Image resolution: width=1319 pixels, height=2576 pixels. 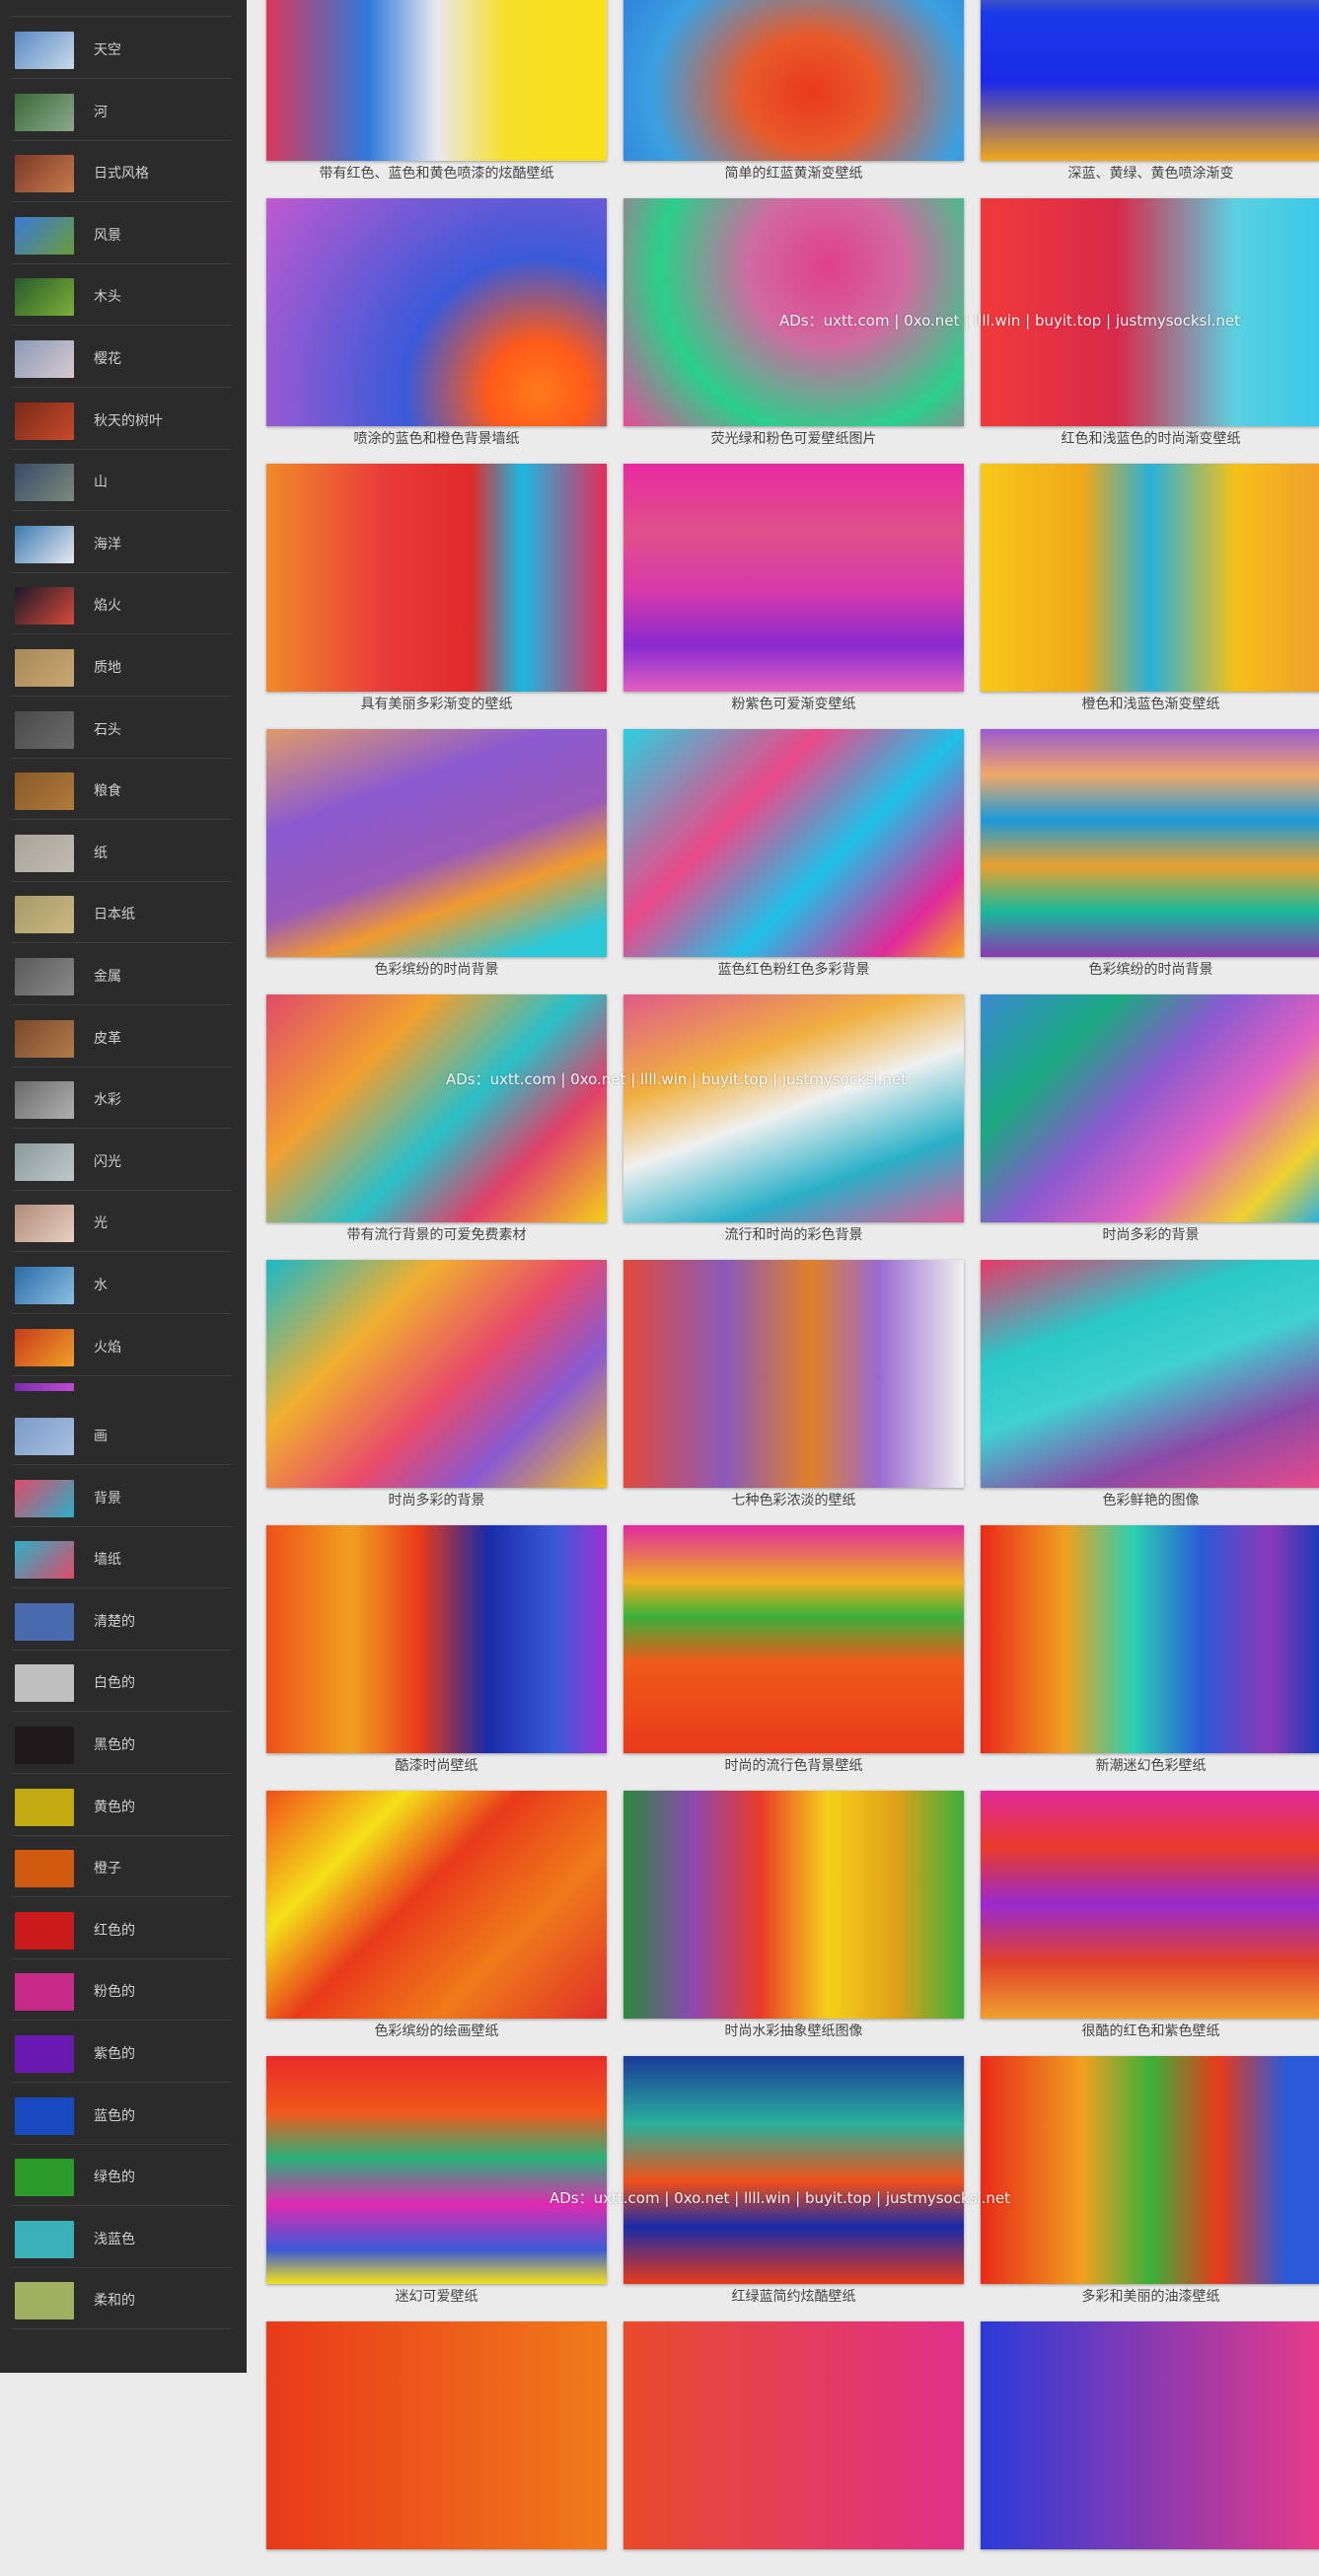 I want to click on wallpaper-caption: 橙色和浅蓝色渐变壁纸, so click(x=1150, y=704).